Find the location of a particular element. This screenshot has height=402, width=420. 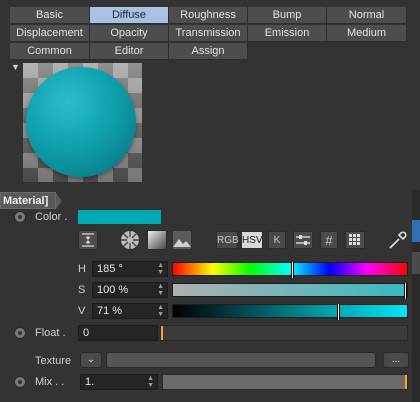

saturation-value: 100 % is located at coordinates (113, 290).